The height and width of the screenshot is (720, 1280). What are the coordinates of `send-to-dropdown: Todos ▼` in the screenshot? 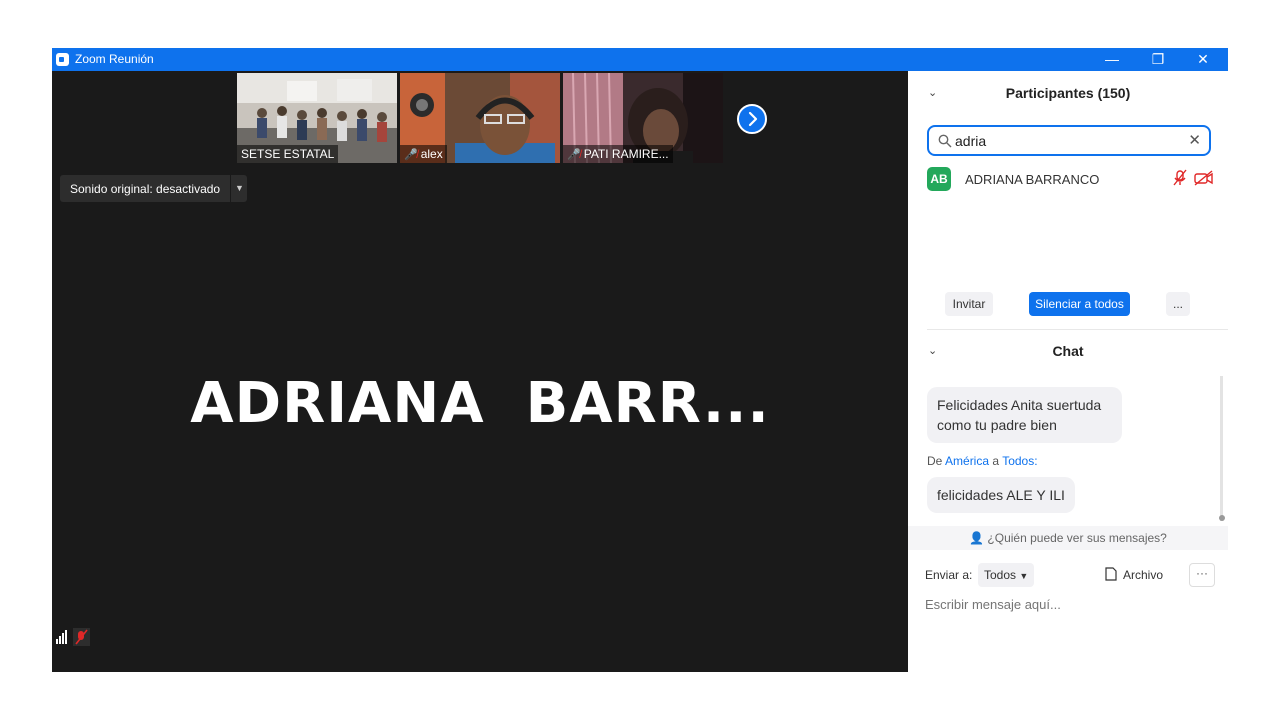 It's located at (1006, 575).